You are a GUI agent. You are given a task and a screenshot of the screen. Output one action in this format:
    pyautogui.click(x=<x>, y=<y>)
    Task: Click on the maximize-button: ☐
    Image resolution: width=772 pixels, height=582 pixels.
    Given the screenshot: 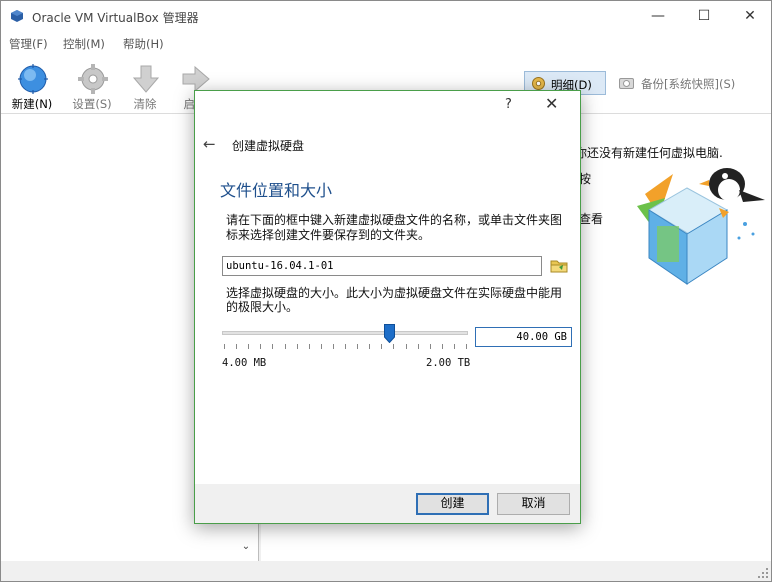 What is the action you would take?
    pyautogui.click(x=704, y=16)
    